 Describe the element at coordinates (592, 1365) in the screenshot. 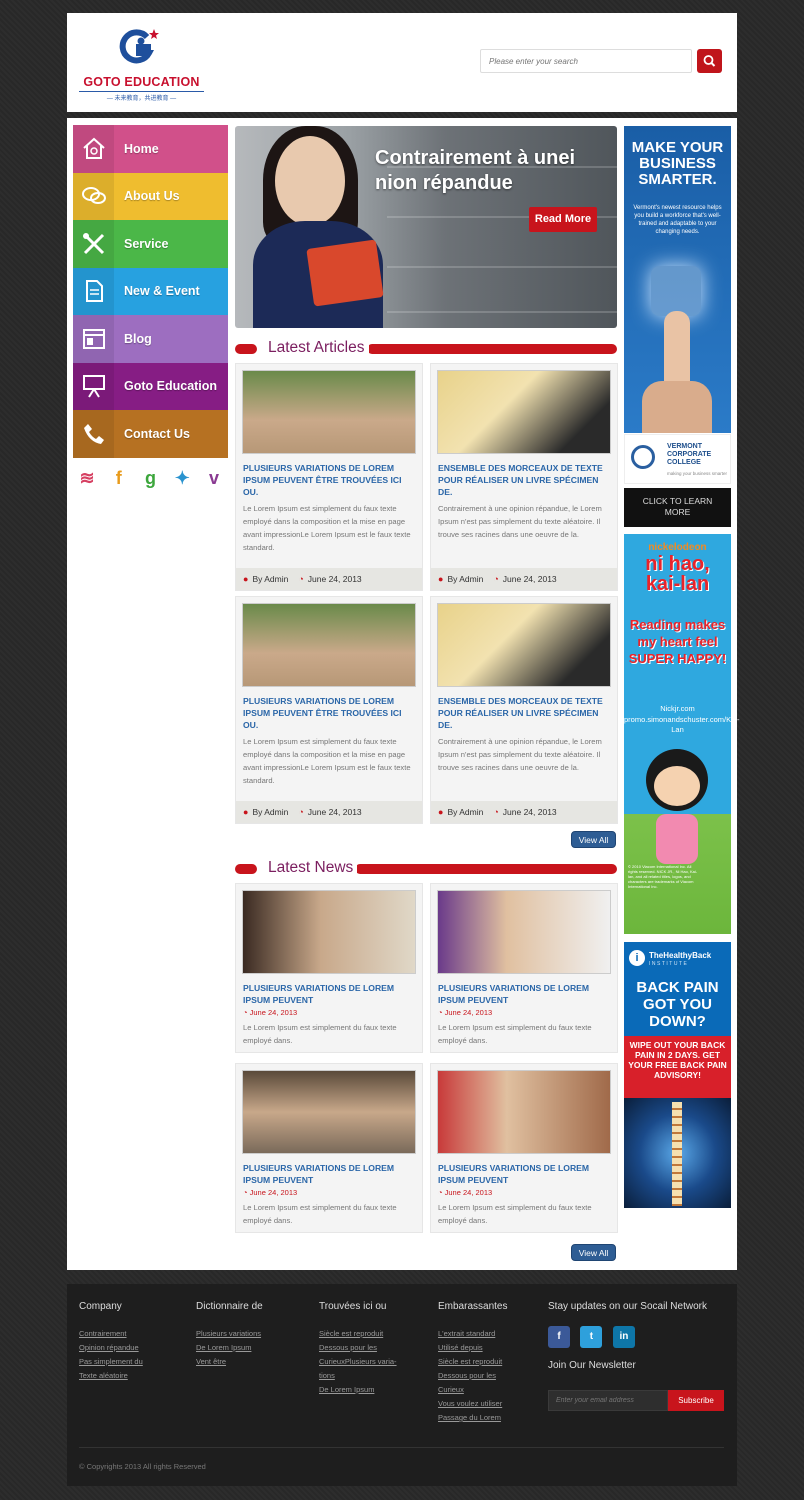

I see `newsletter-title: Join Our Newsletter` at that location.